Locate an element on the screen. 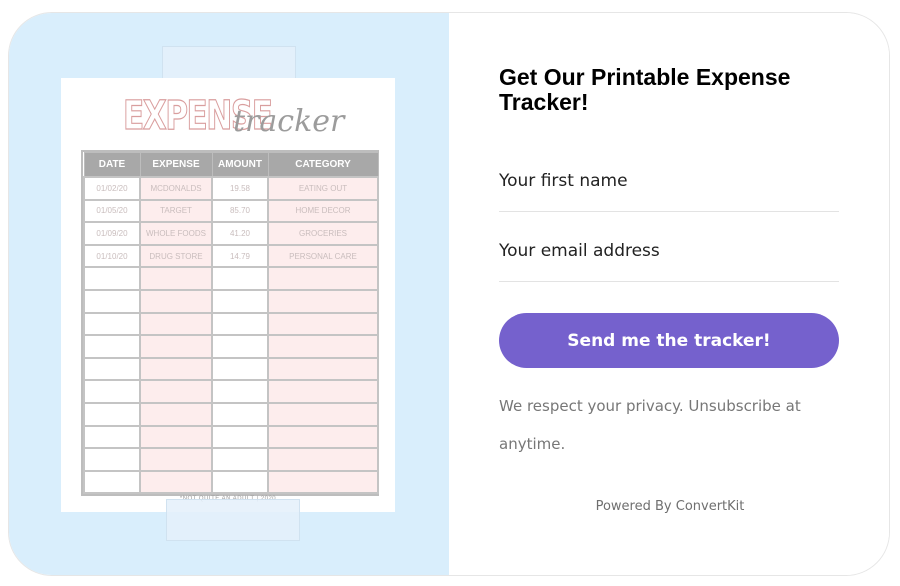  tracker-cell: MCDONALDS is located at coordinates (176, 188).